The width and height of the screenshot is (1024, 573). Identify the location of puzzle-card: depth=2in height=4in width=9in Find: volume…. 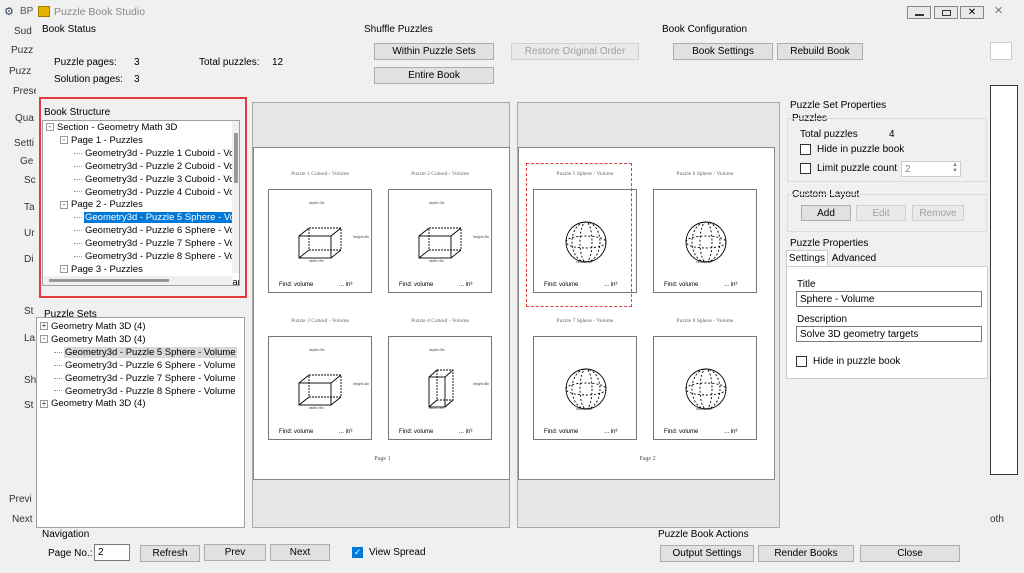
(320, 241).